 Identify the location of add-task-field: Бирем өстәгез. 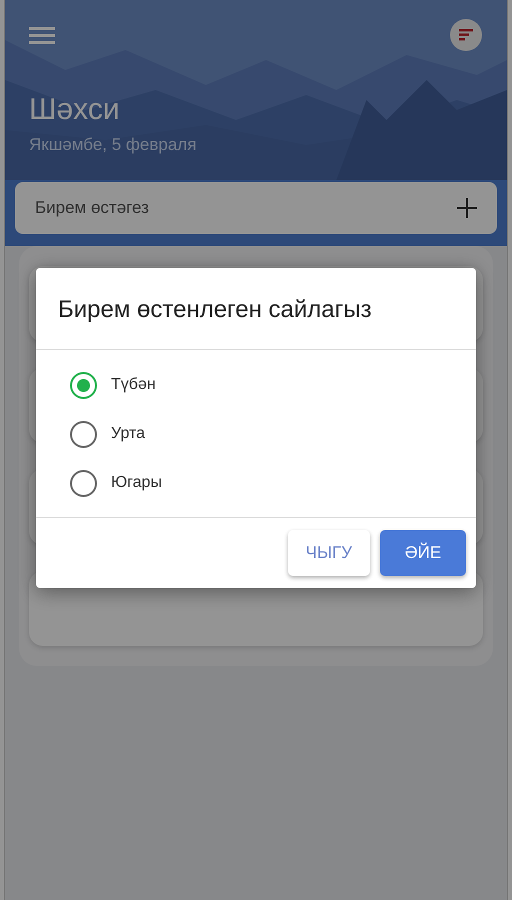
(256, 208).